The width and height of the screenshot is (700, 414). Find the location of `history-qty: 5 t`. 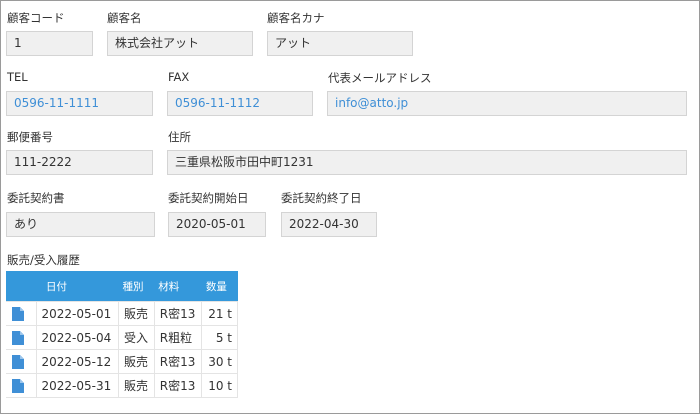

history-qty: 5 t is located at coordinates (219, 337).